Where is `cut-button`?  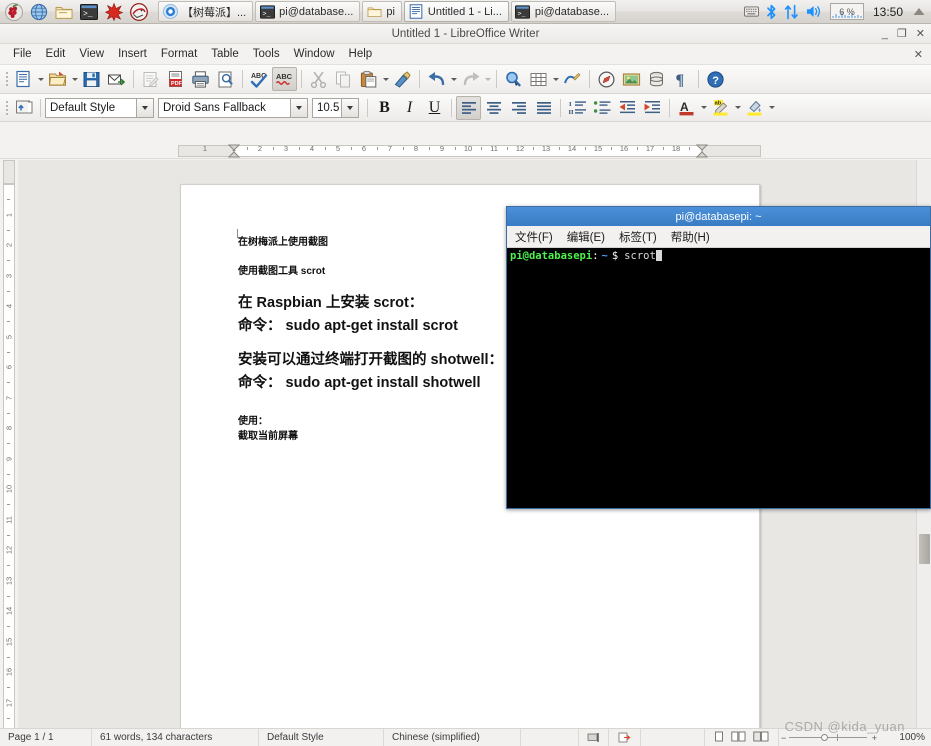
cut-button is located at coordinates (318, 79).